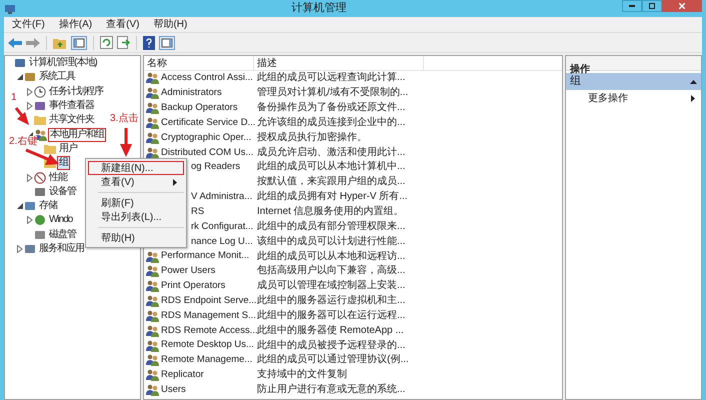 This screenshot has width=706, height=400. Describe the element at coordinates (28, 24) in the screenshot. I see `menu-item: 文件(F)` at that location.